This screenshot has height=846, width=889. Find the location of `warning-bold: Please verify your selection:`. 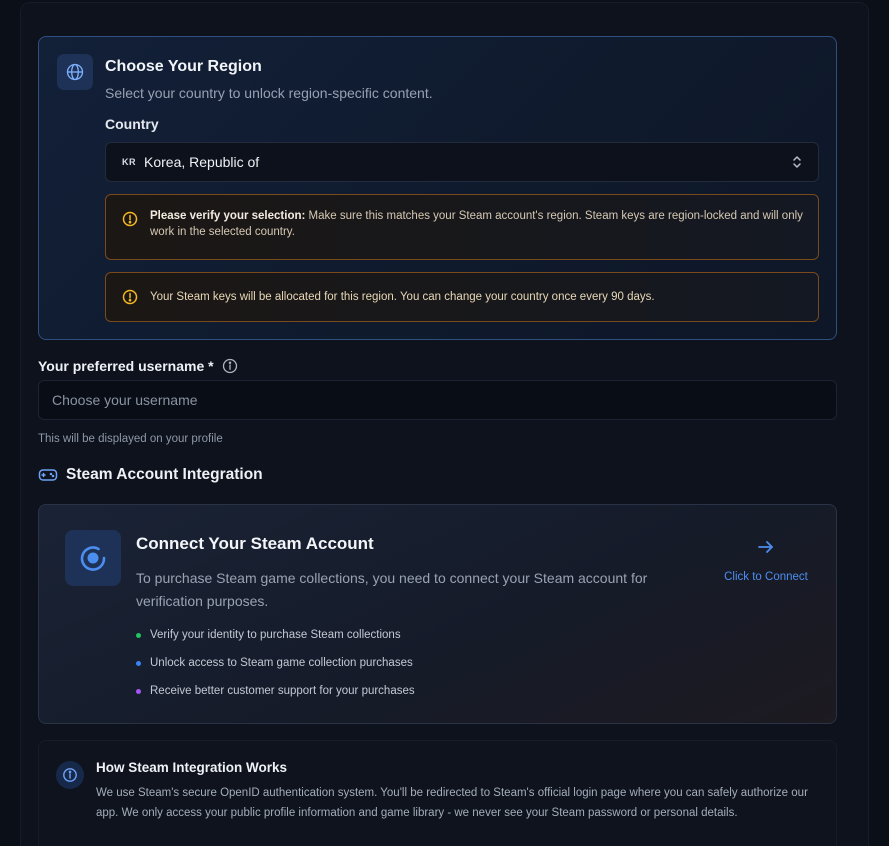

warning-bold: Please verify your selection: is located at coordinates (228, 216).